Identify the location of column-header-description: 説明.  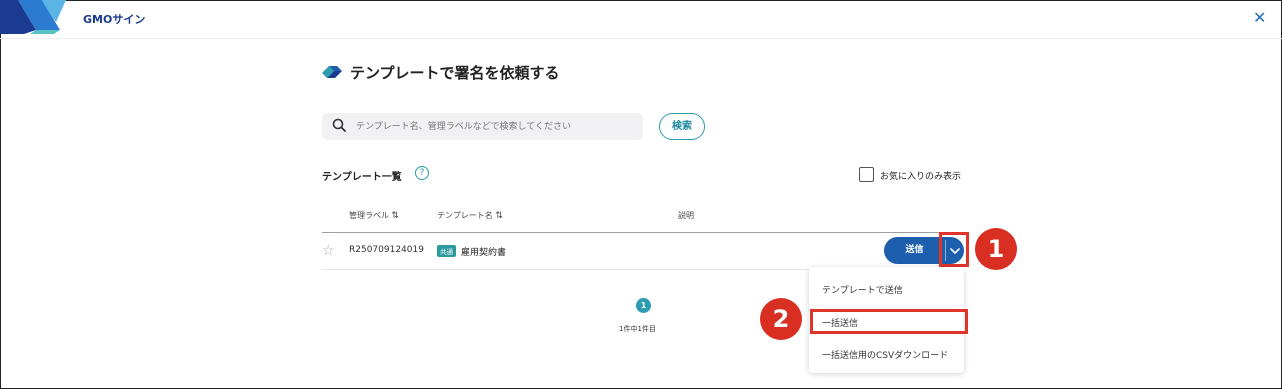
(686, 215).